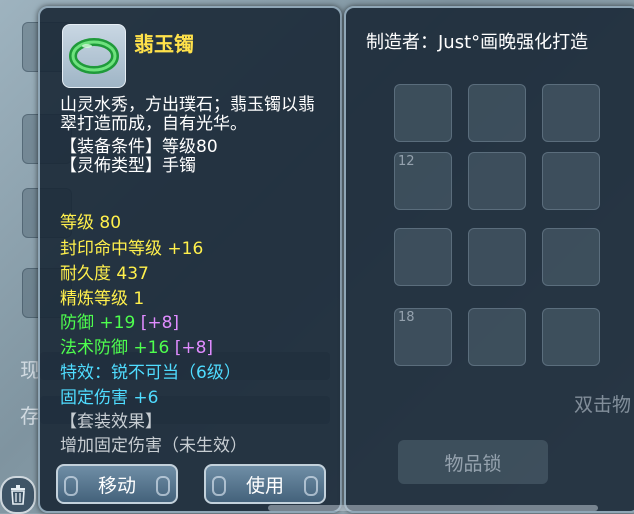 The width and height of the screenshot is (634, 514). I want to click on use-button-label: 使用, so click(264, 485).